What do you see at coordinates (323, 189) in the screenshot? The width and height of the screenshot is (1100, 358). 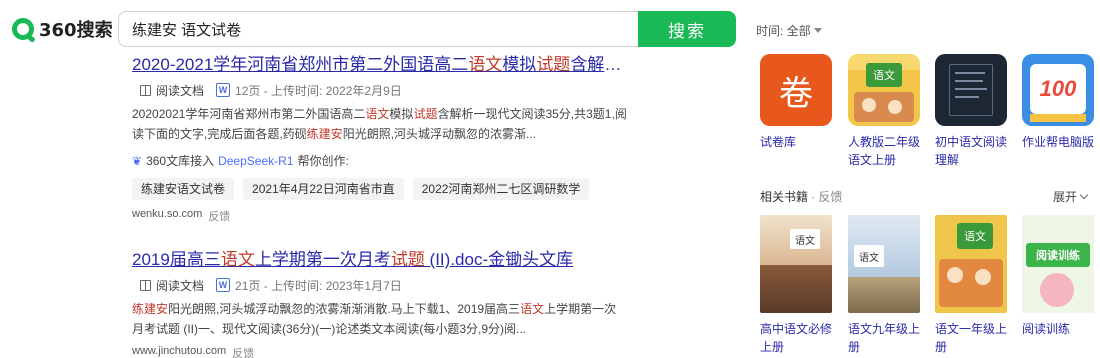 I see `related-chip: 2021年4月22日河南省市直` at bounding box center [323, 189].